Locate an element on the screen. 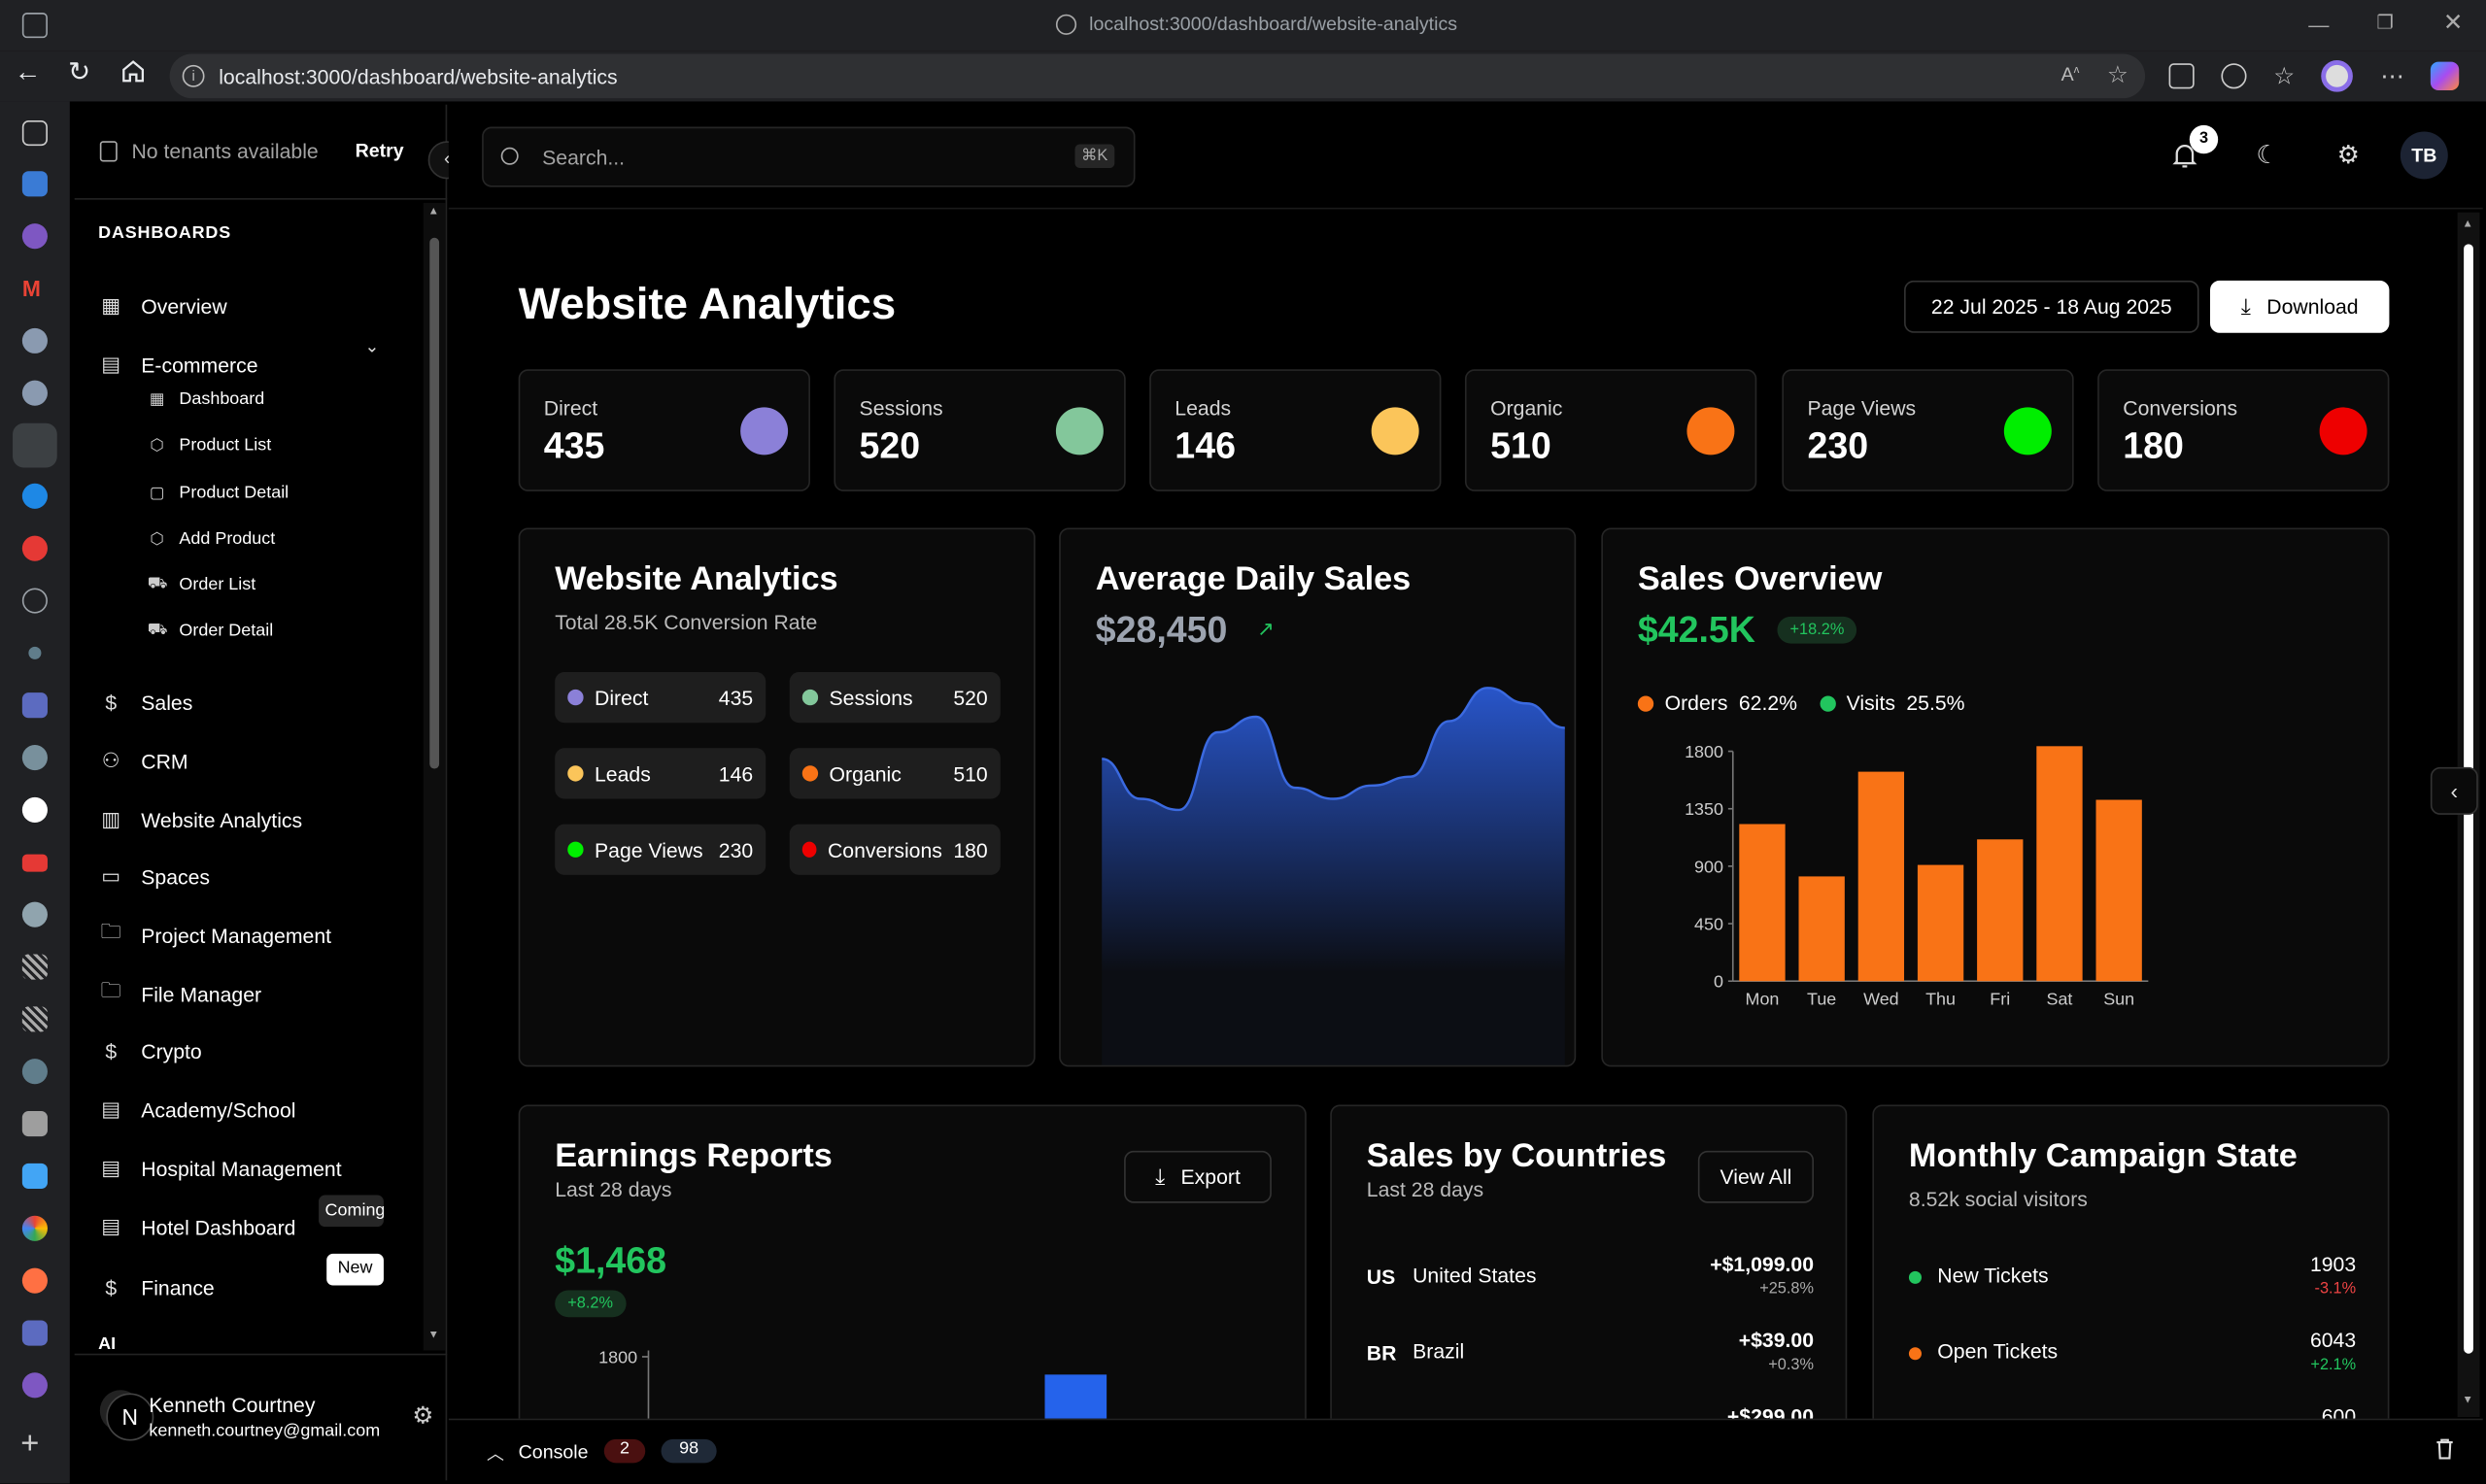  download-button: ⤓ Download is located at coordinates (2300, 306).